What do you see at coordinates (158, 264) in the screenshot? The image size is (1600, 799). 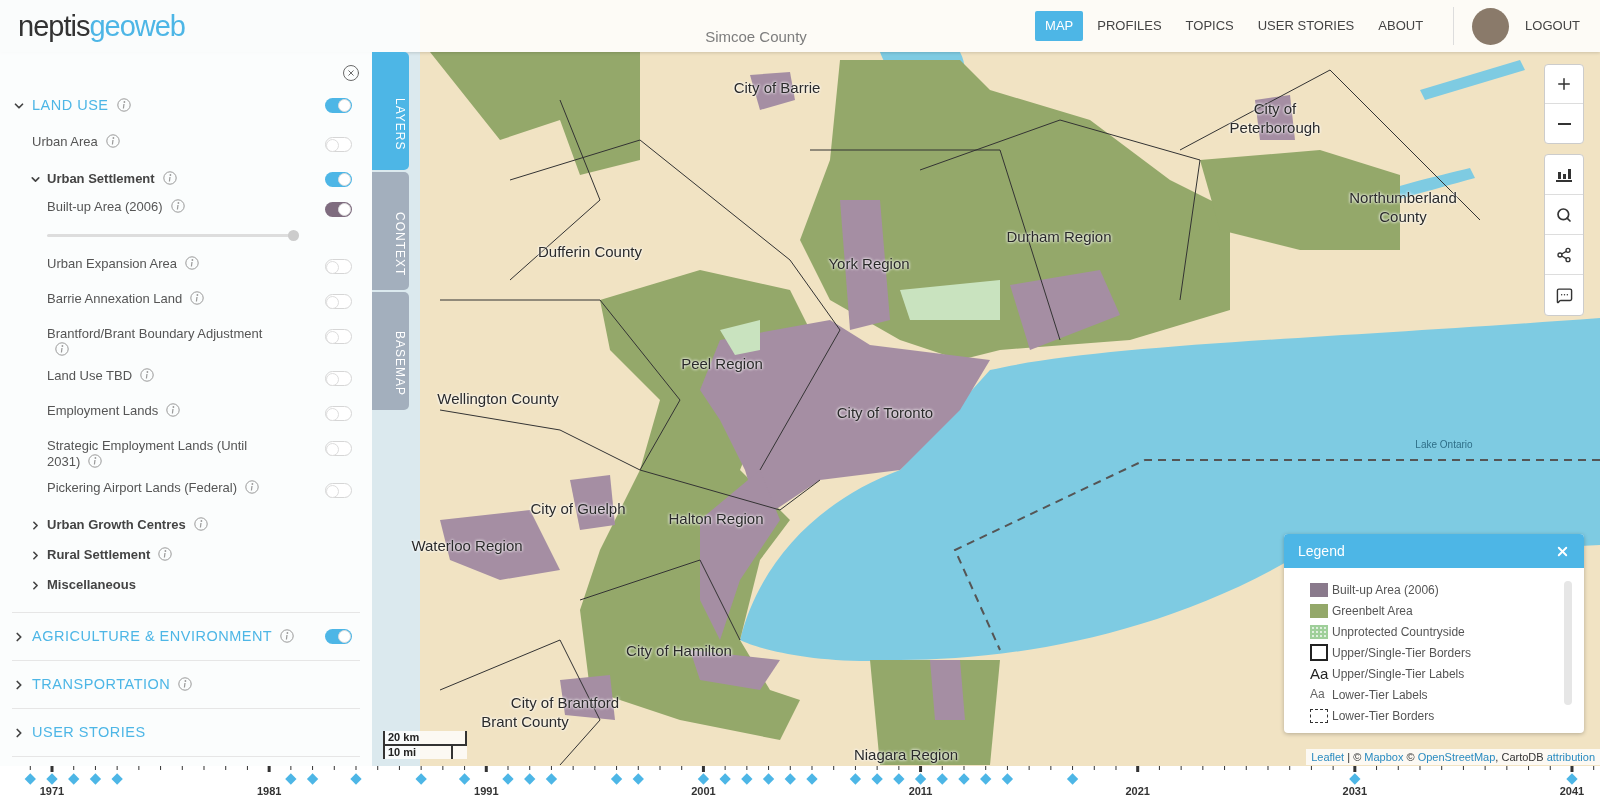 I see `layer-label: Urban Expansion Area` at bounding box center [158, 264].